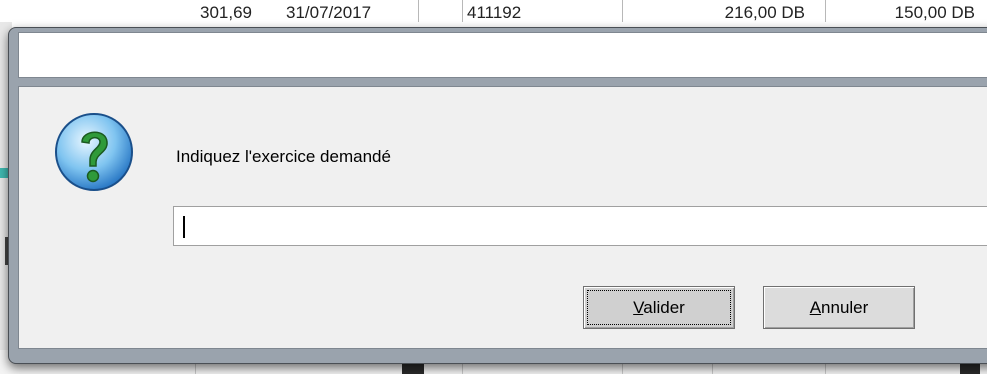 Image resolution: width=987 pixels, height=374 pixels. Describe the element at coordinates (580, 226) in the screenshot. I see `exercice-input` at that location.